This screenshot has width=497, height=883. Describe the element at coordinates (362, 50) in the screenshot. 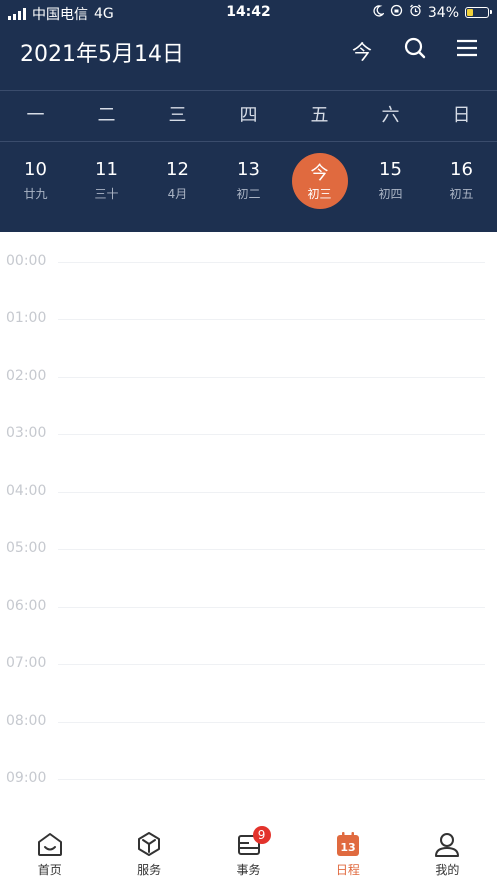

I see `today-button: 今` at that location.